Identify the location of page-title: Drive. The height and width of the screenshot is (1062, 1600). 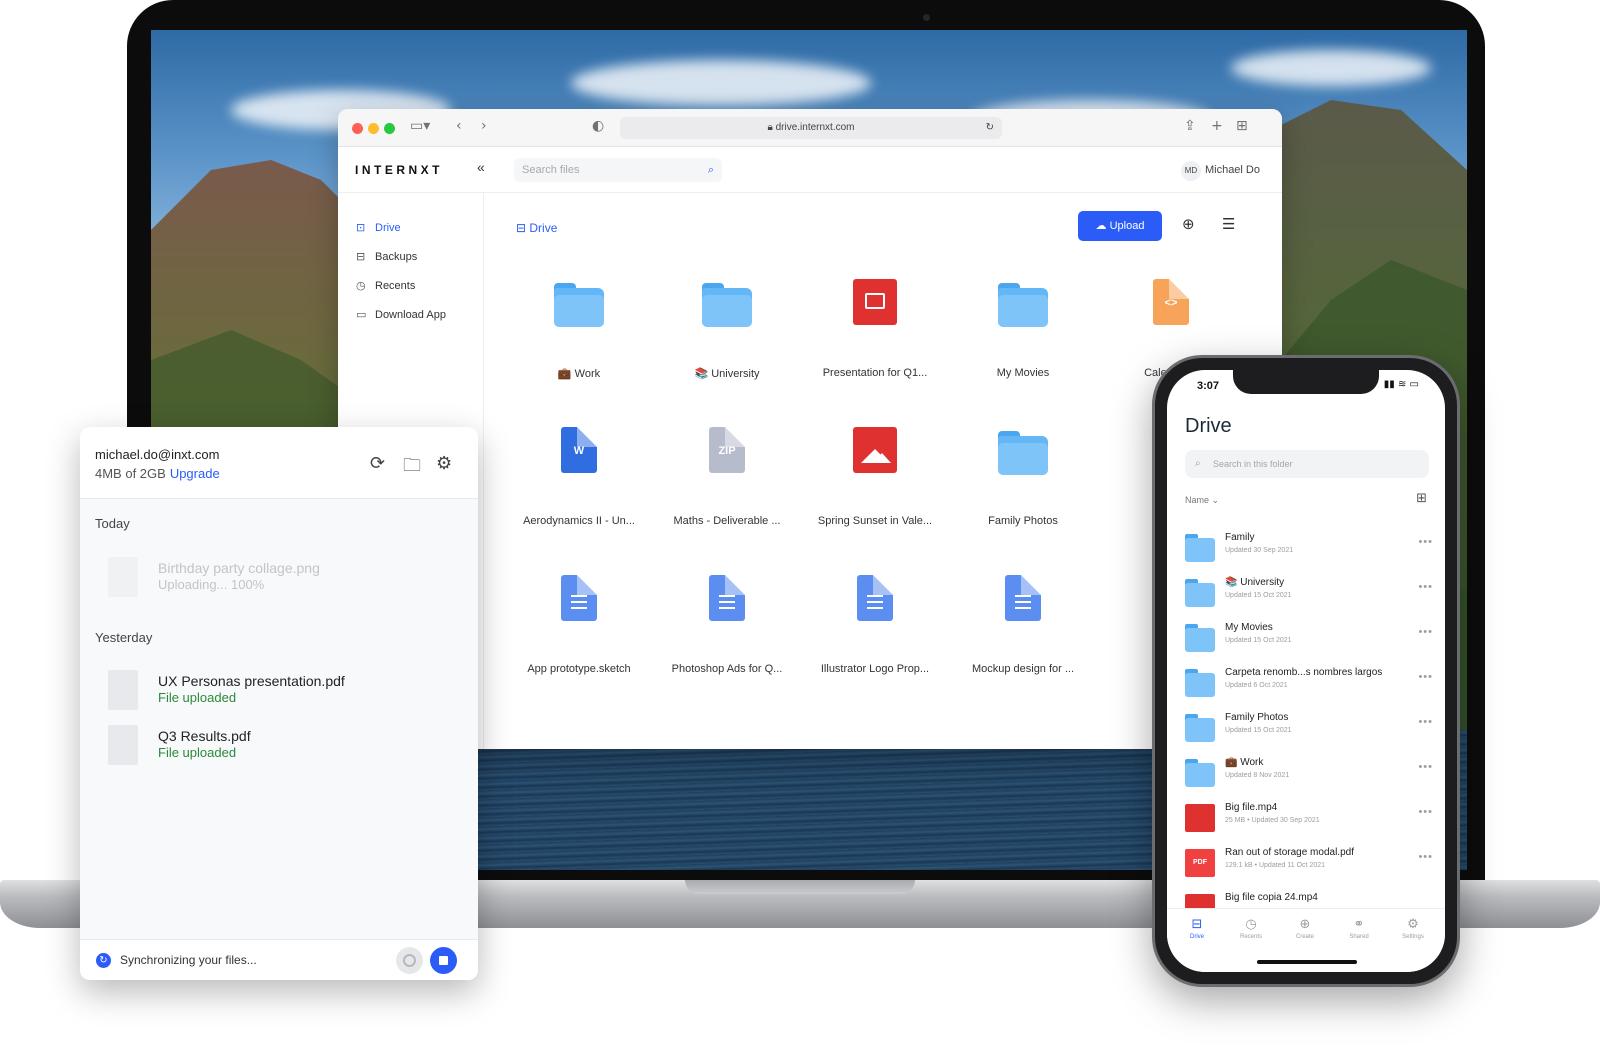
(1208, 426).